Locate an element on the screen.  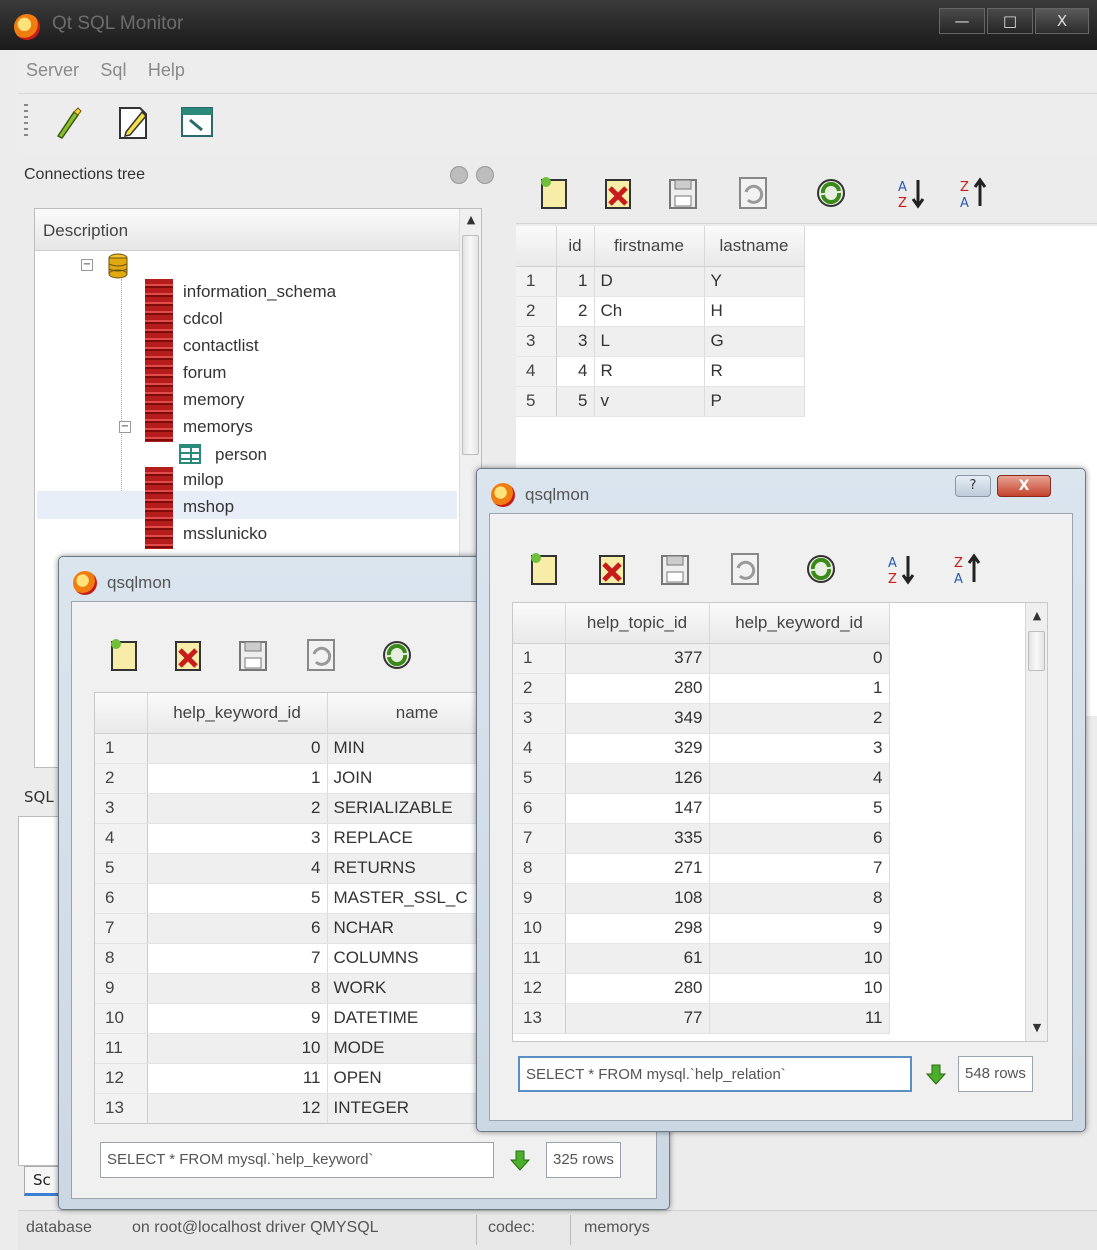
table-row: 11 61 10 is located at coordinates (701, 958).